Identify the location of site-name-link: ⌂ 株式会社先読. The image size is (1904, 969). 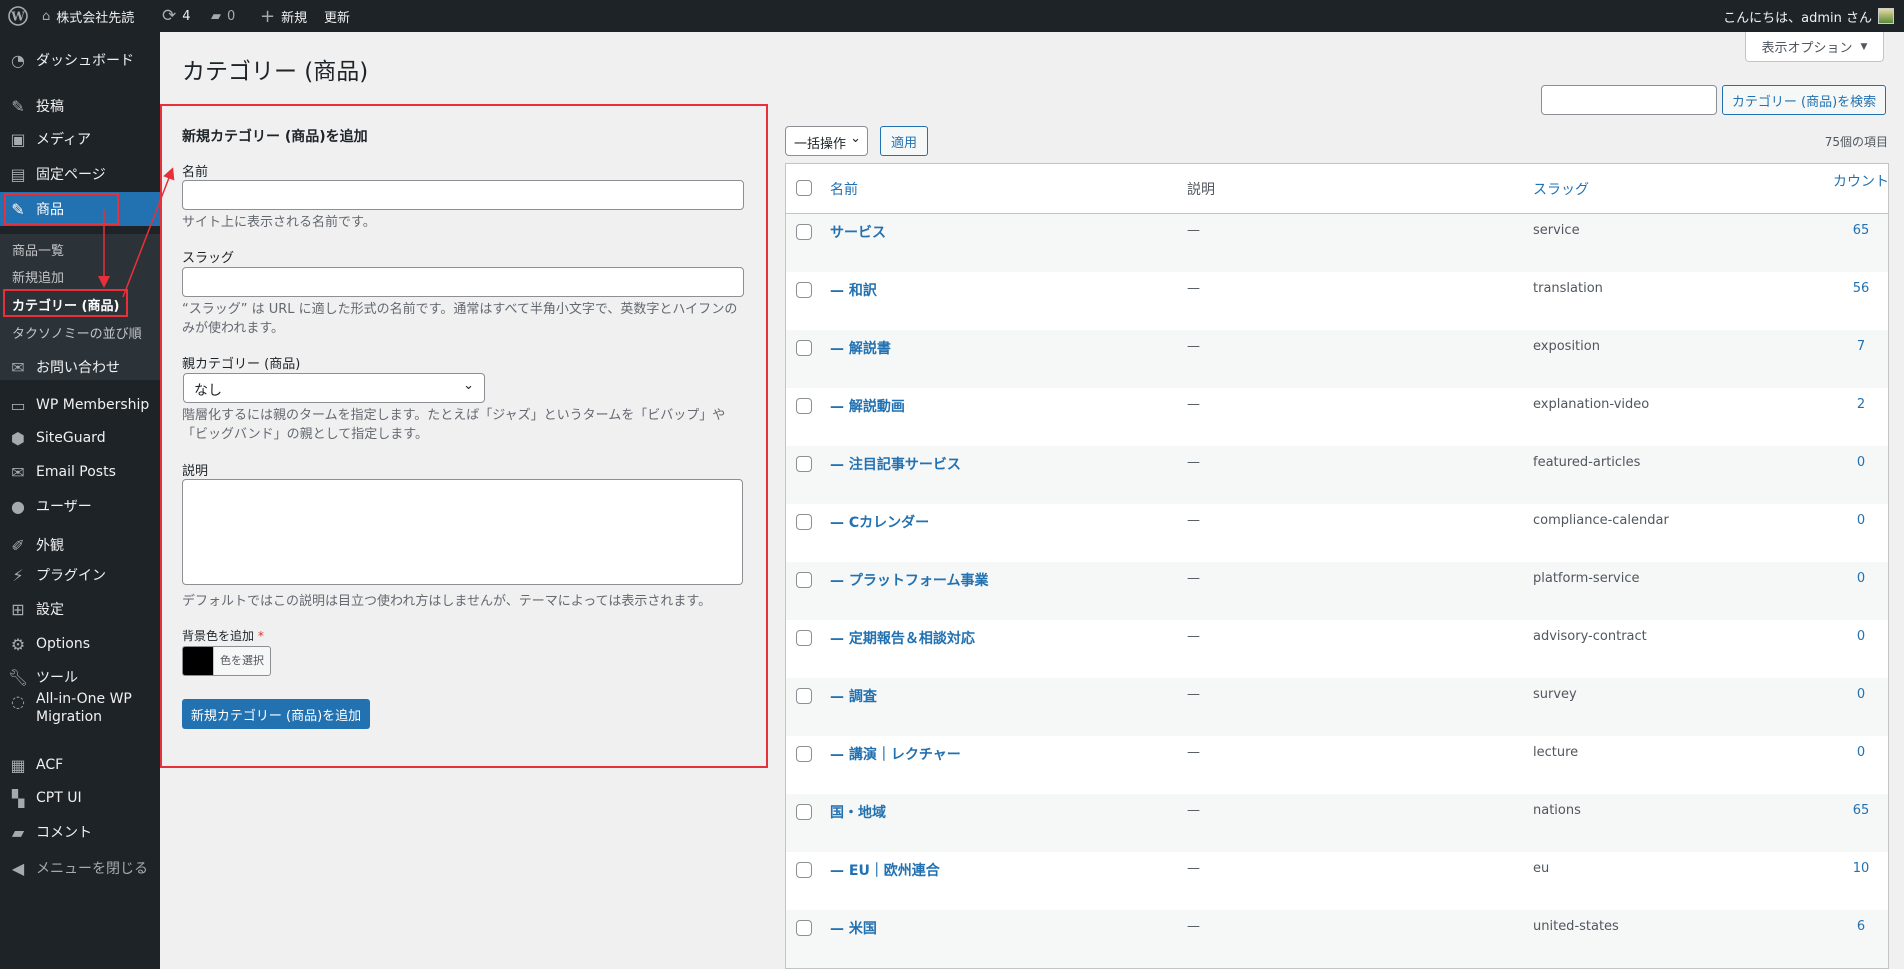
(88, 16).